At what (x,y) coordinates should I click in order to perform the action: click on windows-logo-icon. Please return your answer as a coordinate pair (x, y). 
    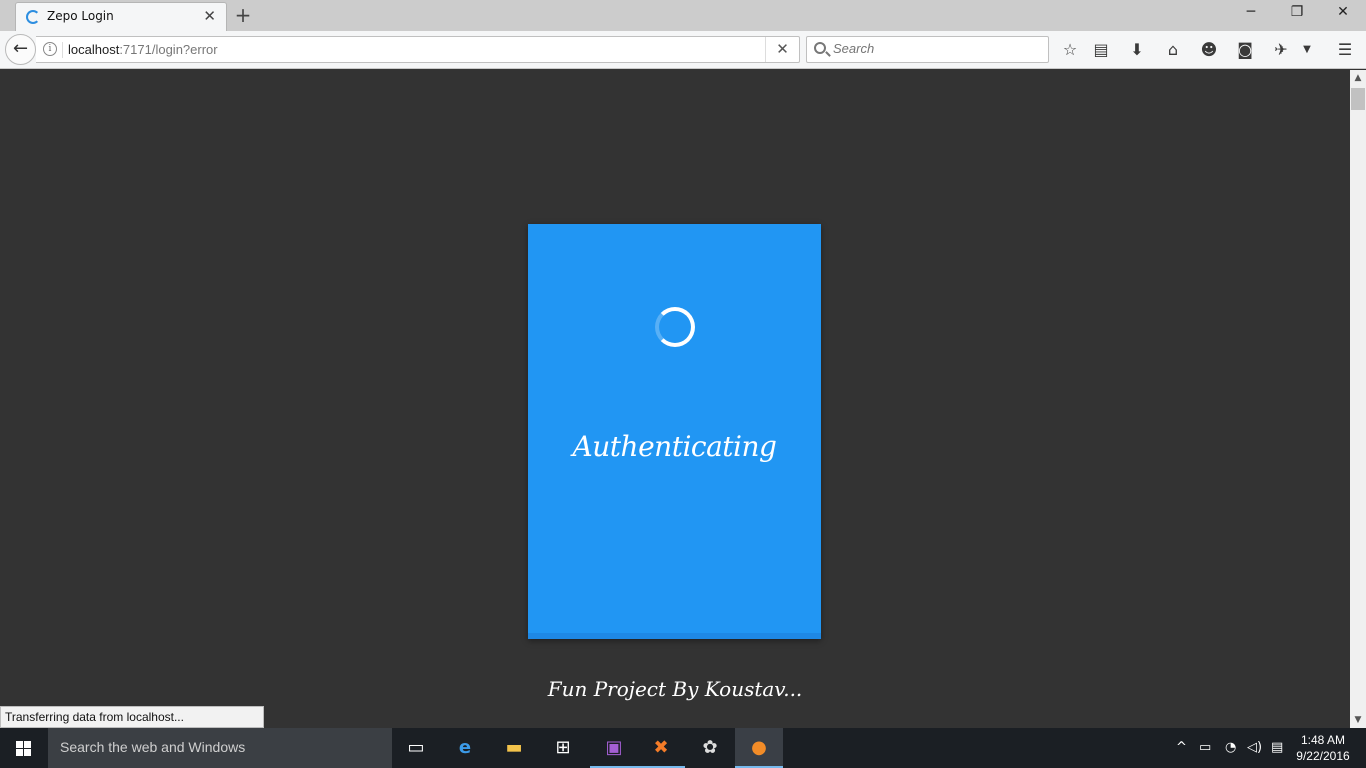
    Looking at the image, I should click on (24, 748).